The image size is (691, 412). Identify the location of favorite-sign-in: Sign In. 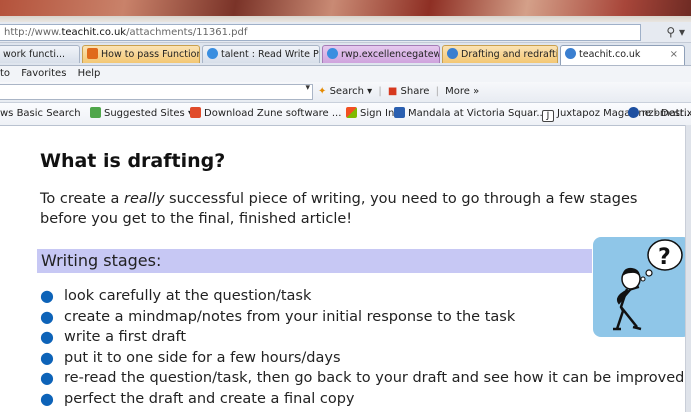
(370, 114).